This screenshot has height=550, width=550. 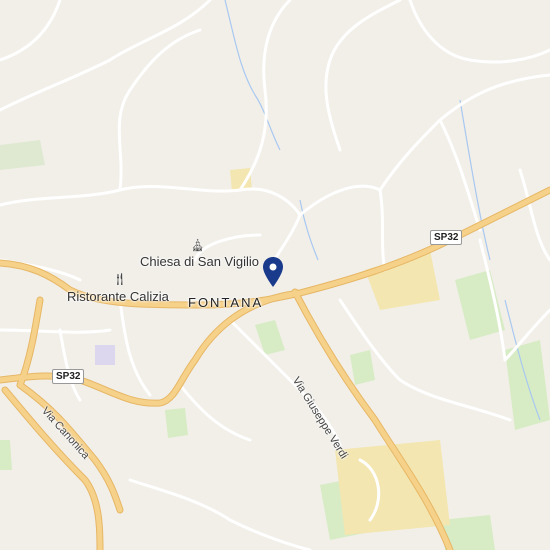 What do you see at coordinates (446, 237) in the screenshot?
I see `sp32-shield-east: SP32` at bounding box center [446, 237].